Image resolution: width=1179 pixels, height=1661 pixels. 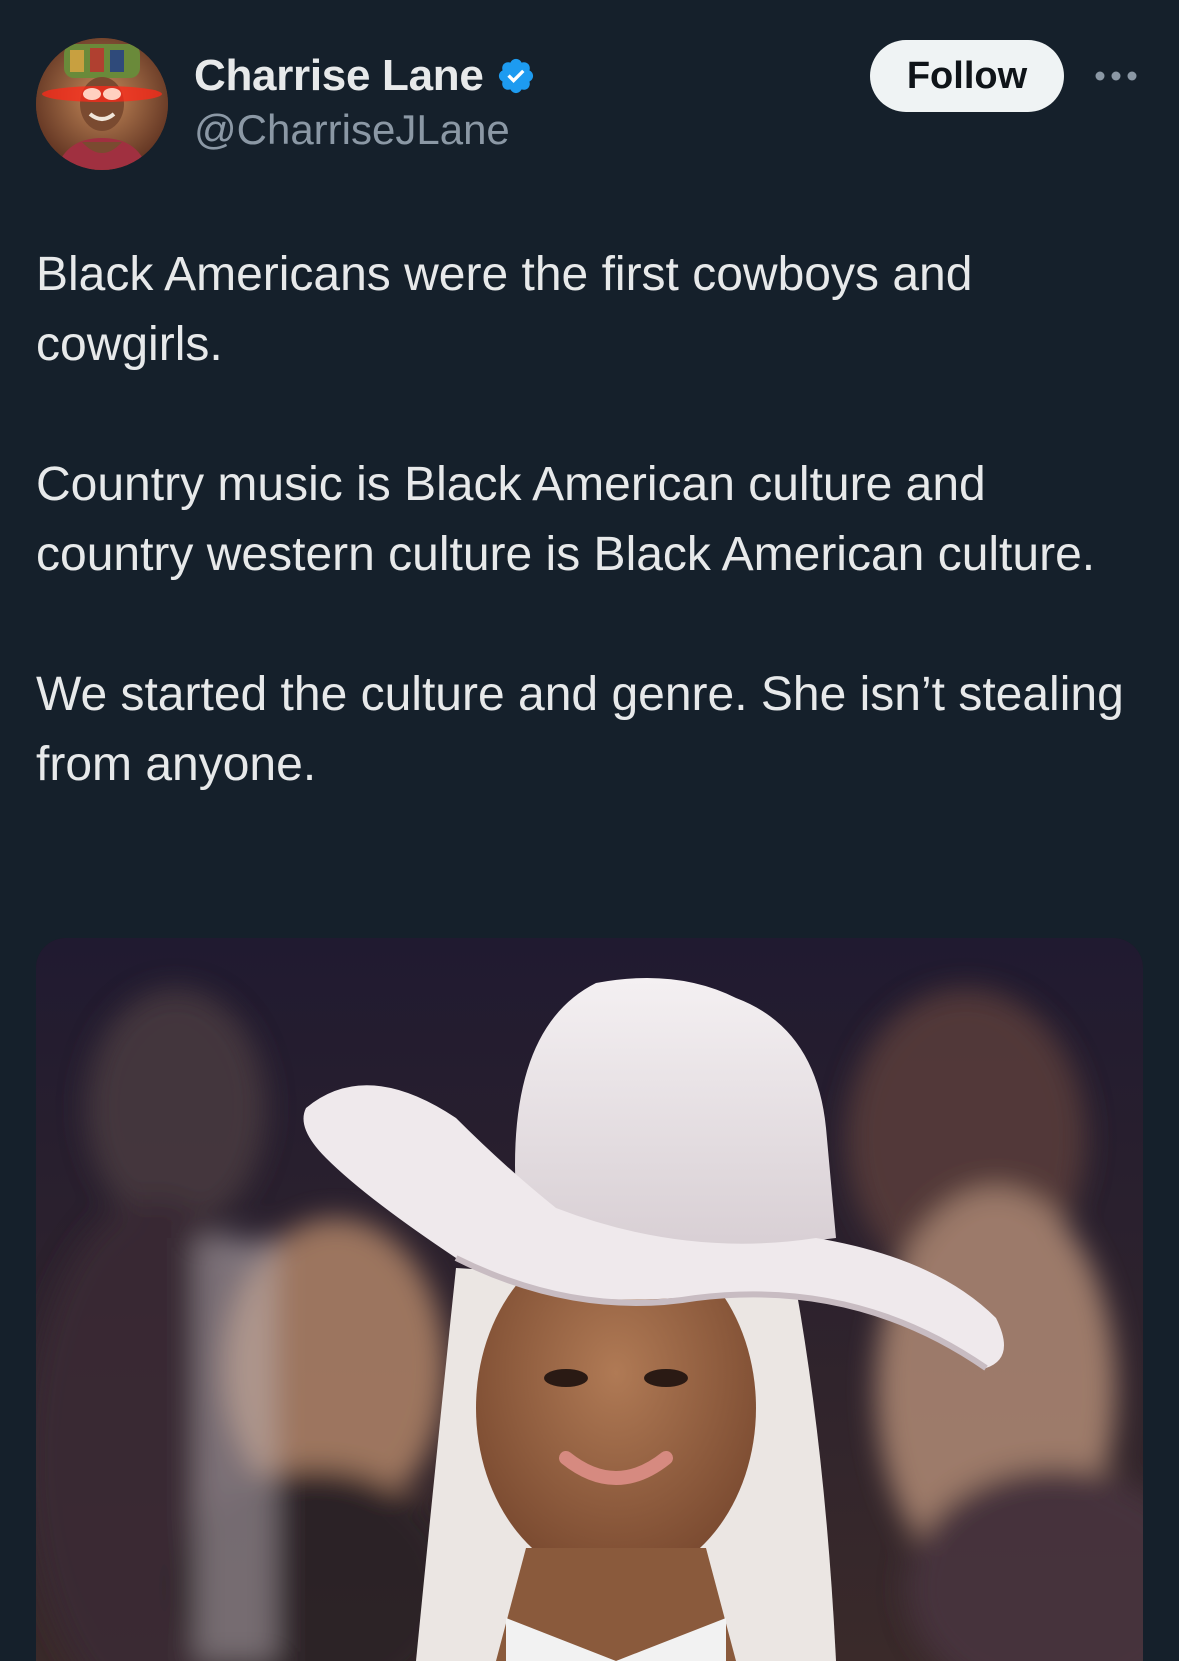 I want to click on avatar, so click(x=102, y=104).